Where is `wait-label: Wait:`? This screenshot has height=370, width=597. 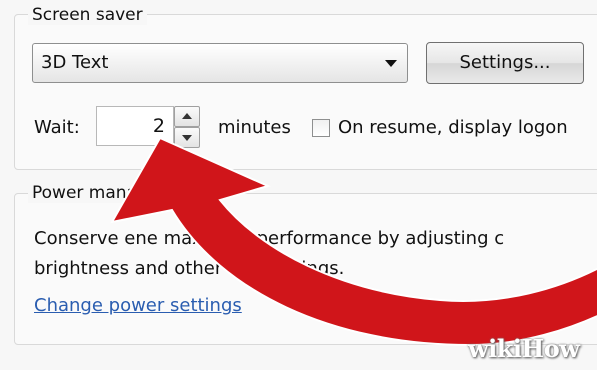
wait-label: Wait: is located at coordinates (57, 127).